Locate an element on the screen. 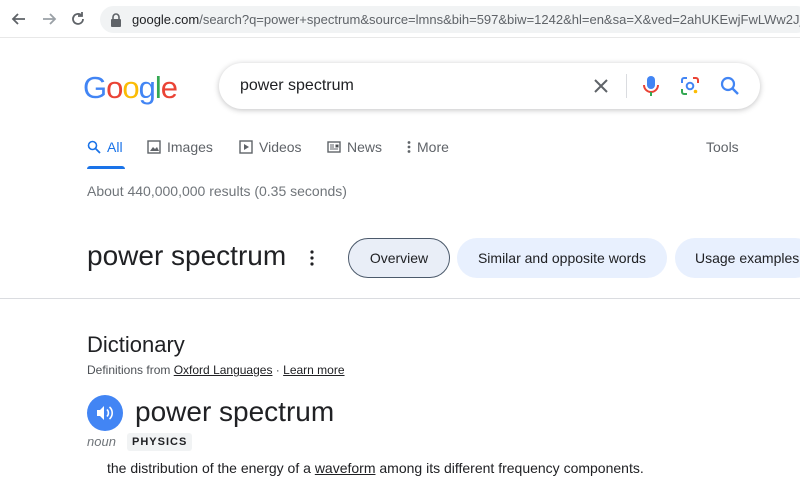 This screenshot has width=800, height=499. chip-usage-examples: Usage examples is located at coordinates (737, 258).